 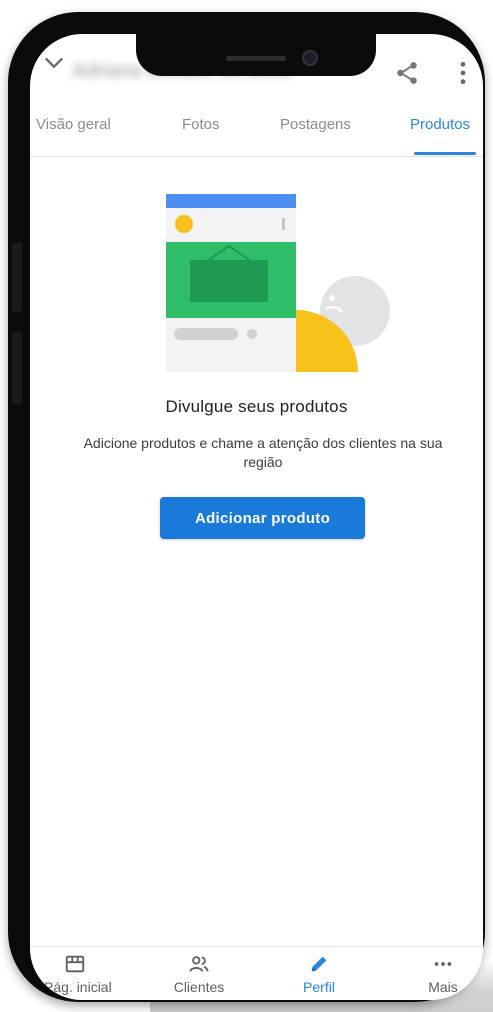 I want to click on volume-down-button, so click(x=17, y=368).